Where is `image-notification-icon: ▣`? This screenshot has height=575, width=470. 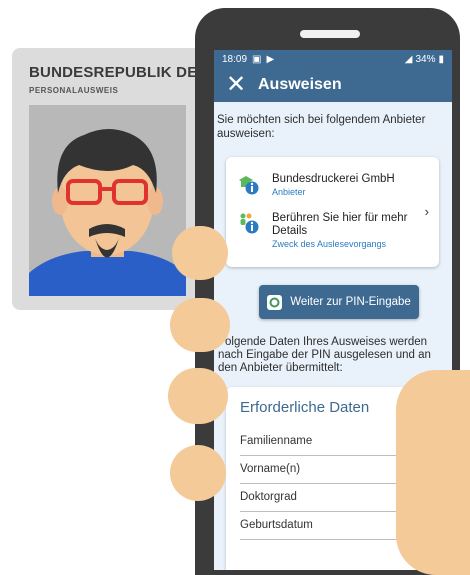 image-notification-icon: ▣ is located at coordinates (257, 59).